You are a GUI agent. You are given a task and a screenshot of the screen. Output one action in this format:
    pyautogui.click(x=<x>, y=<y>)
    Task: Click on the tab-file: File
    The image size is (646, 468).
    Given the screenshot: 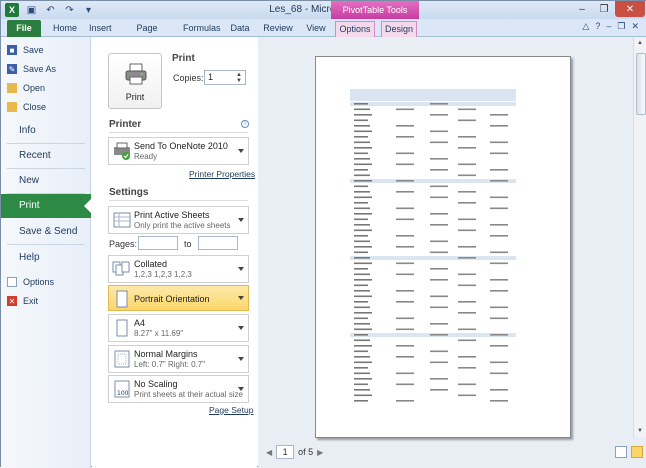 What is the action you would take?
    pyautogui.click(x=24, y=28)
    